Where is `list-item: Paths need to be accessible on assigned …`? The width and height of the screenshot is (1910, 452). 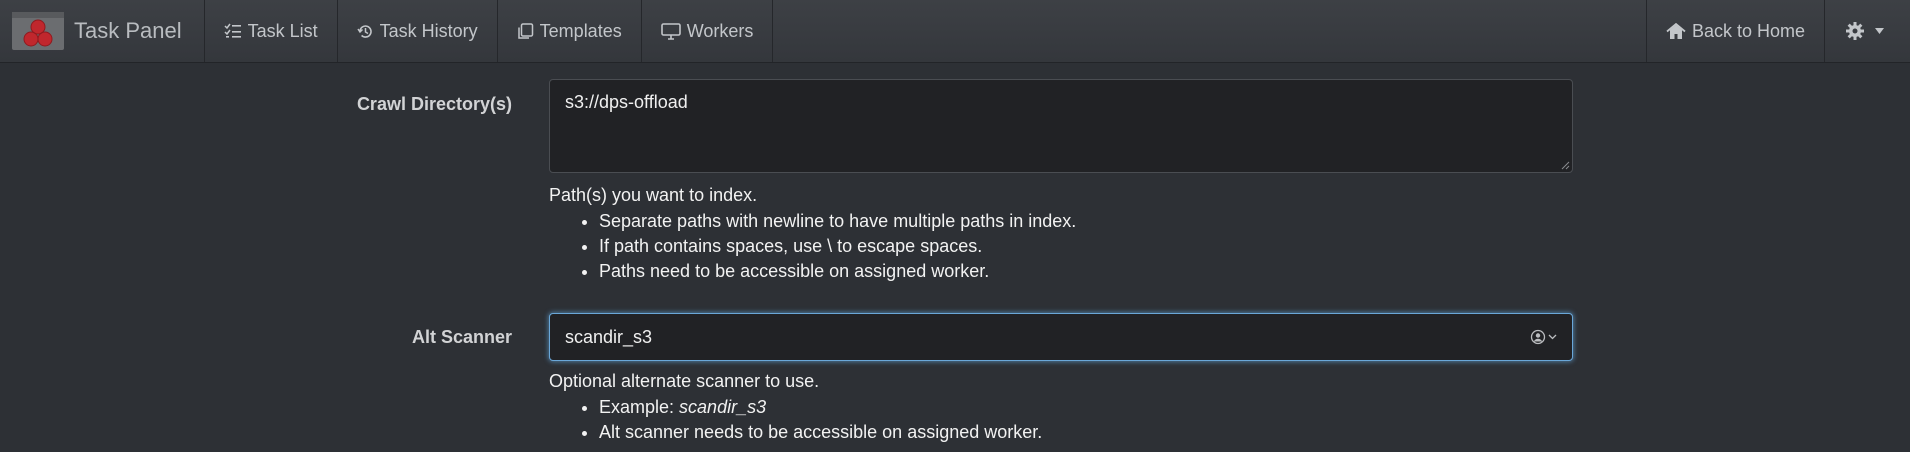
list-item: Paths need to be accessible on assigned … is located at coordinates (837, 271).